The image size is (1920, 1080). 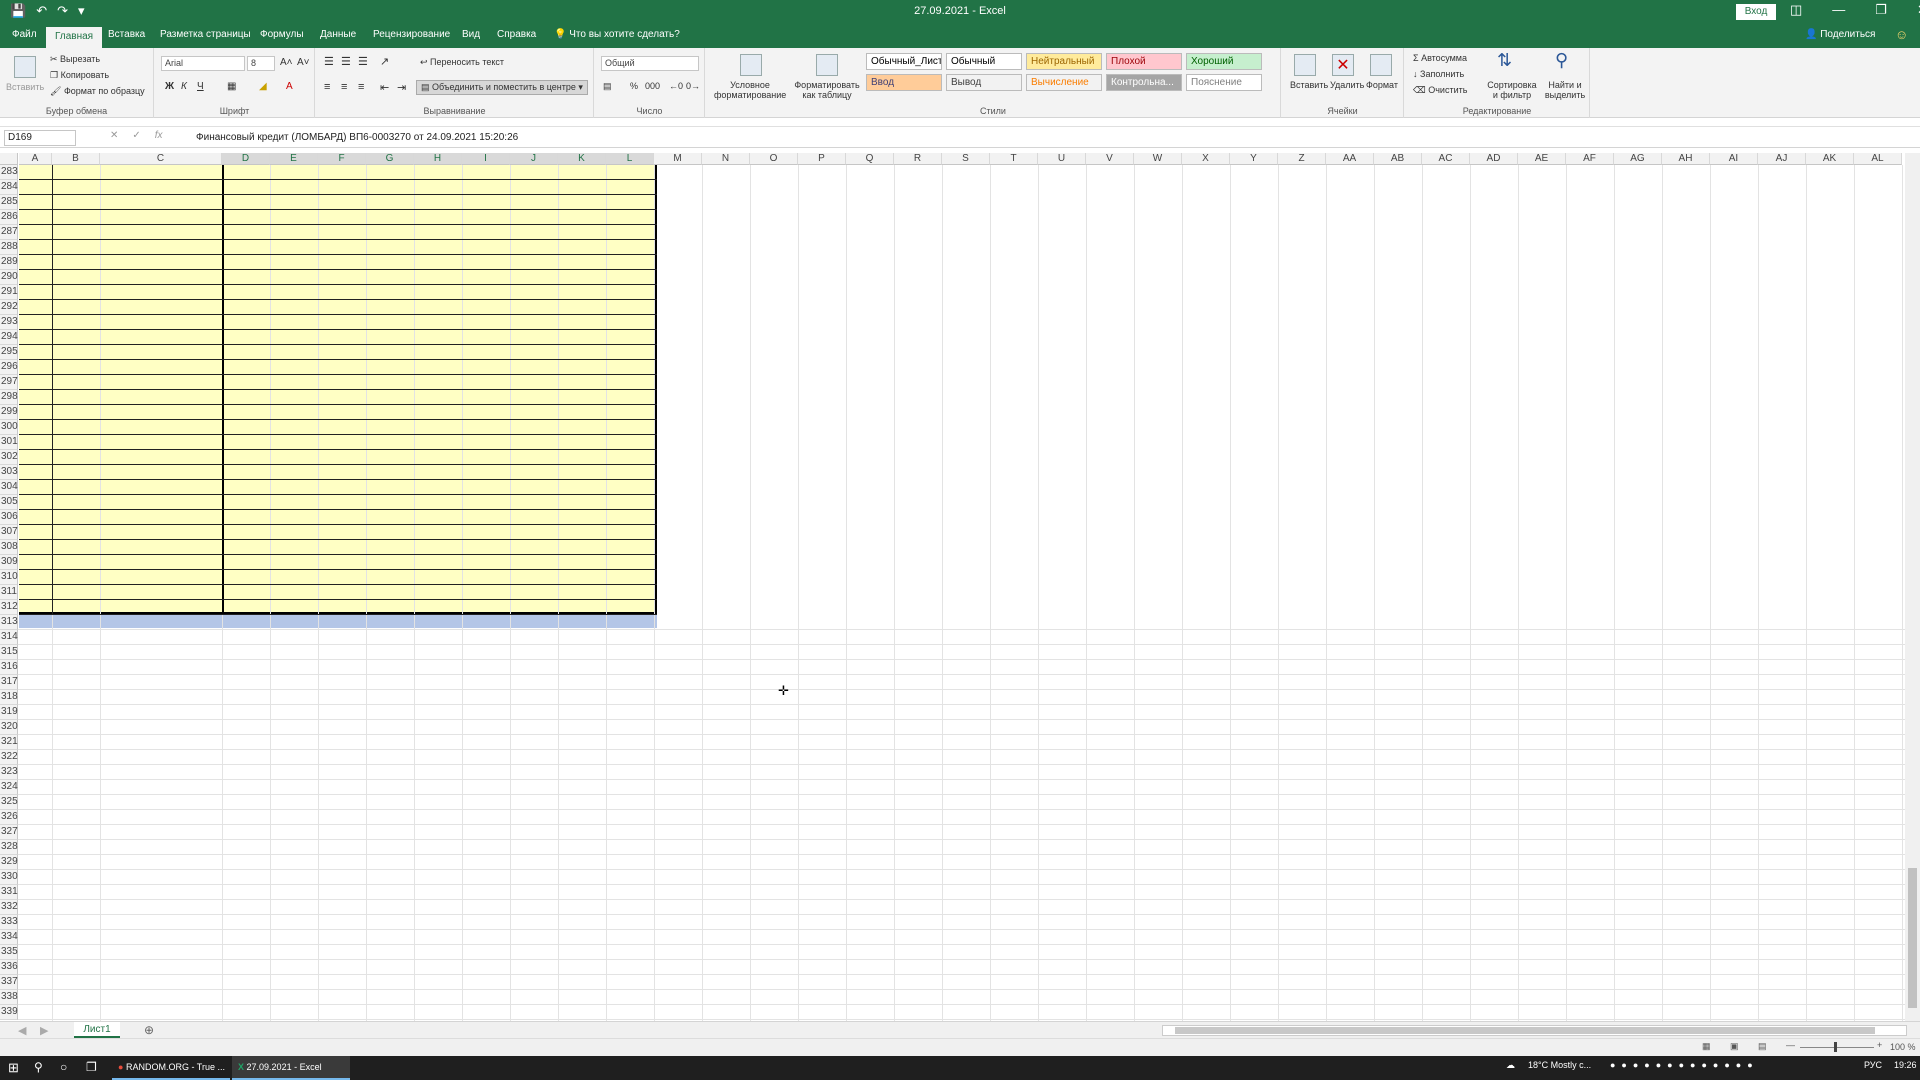 What do you see at coordinates (9, 982) in the screenshot?
I see `row-header: 337` at bounding box center [9, 982].